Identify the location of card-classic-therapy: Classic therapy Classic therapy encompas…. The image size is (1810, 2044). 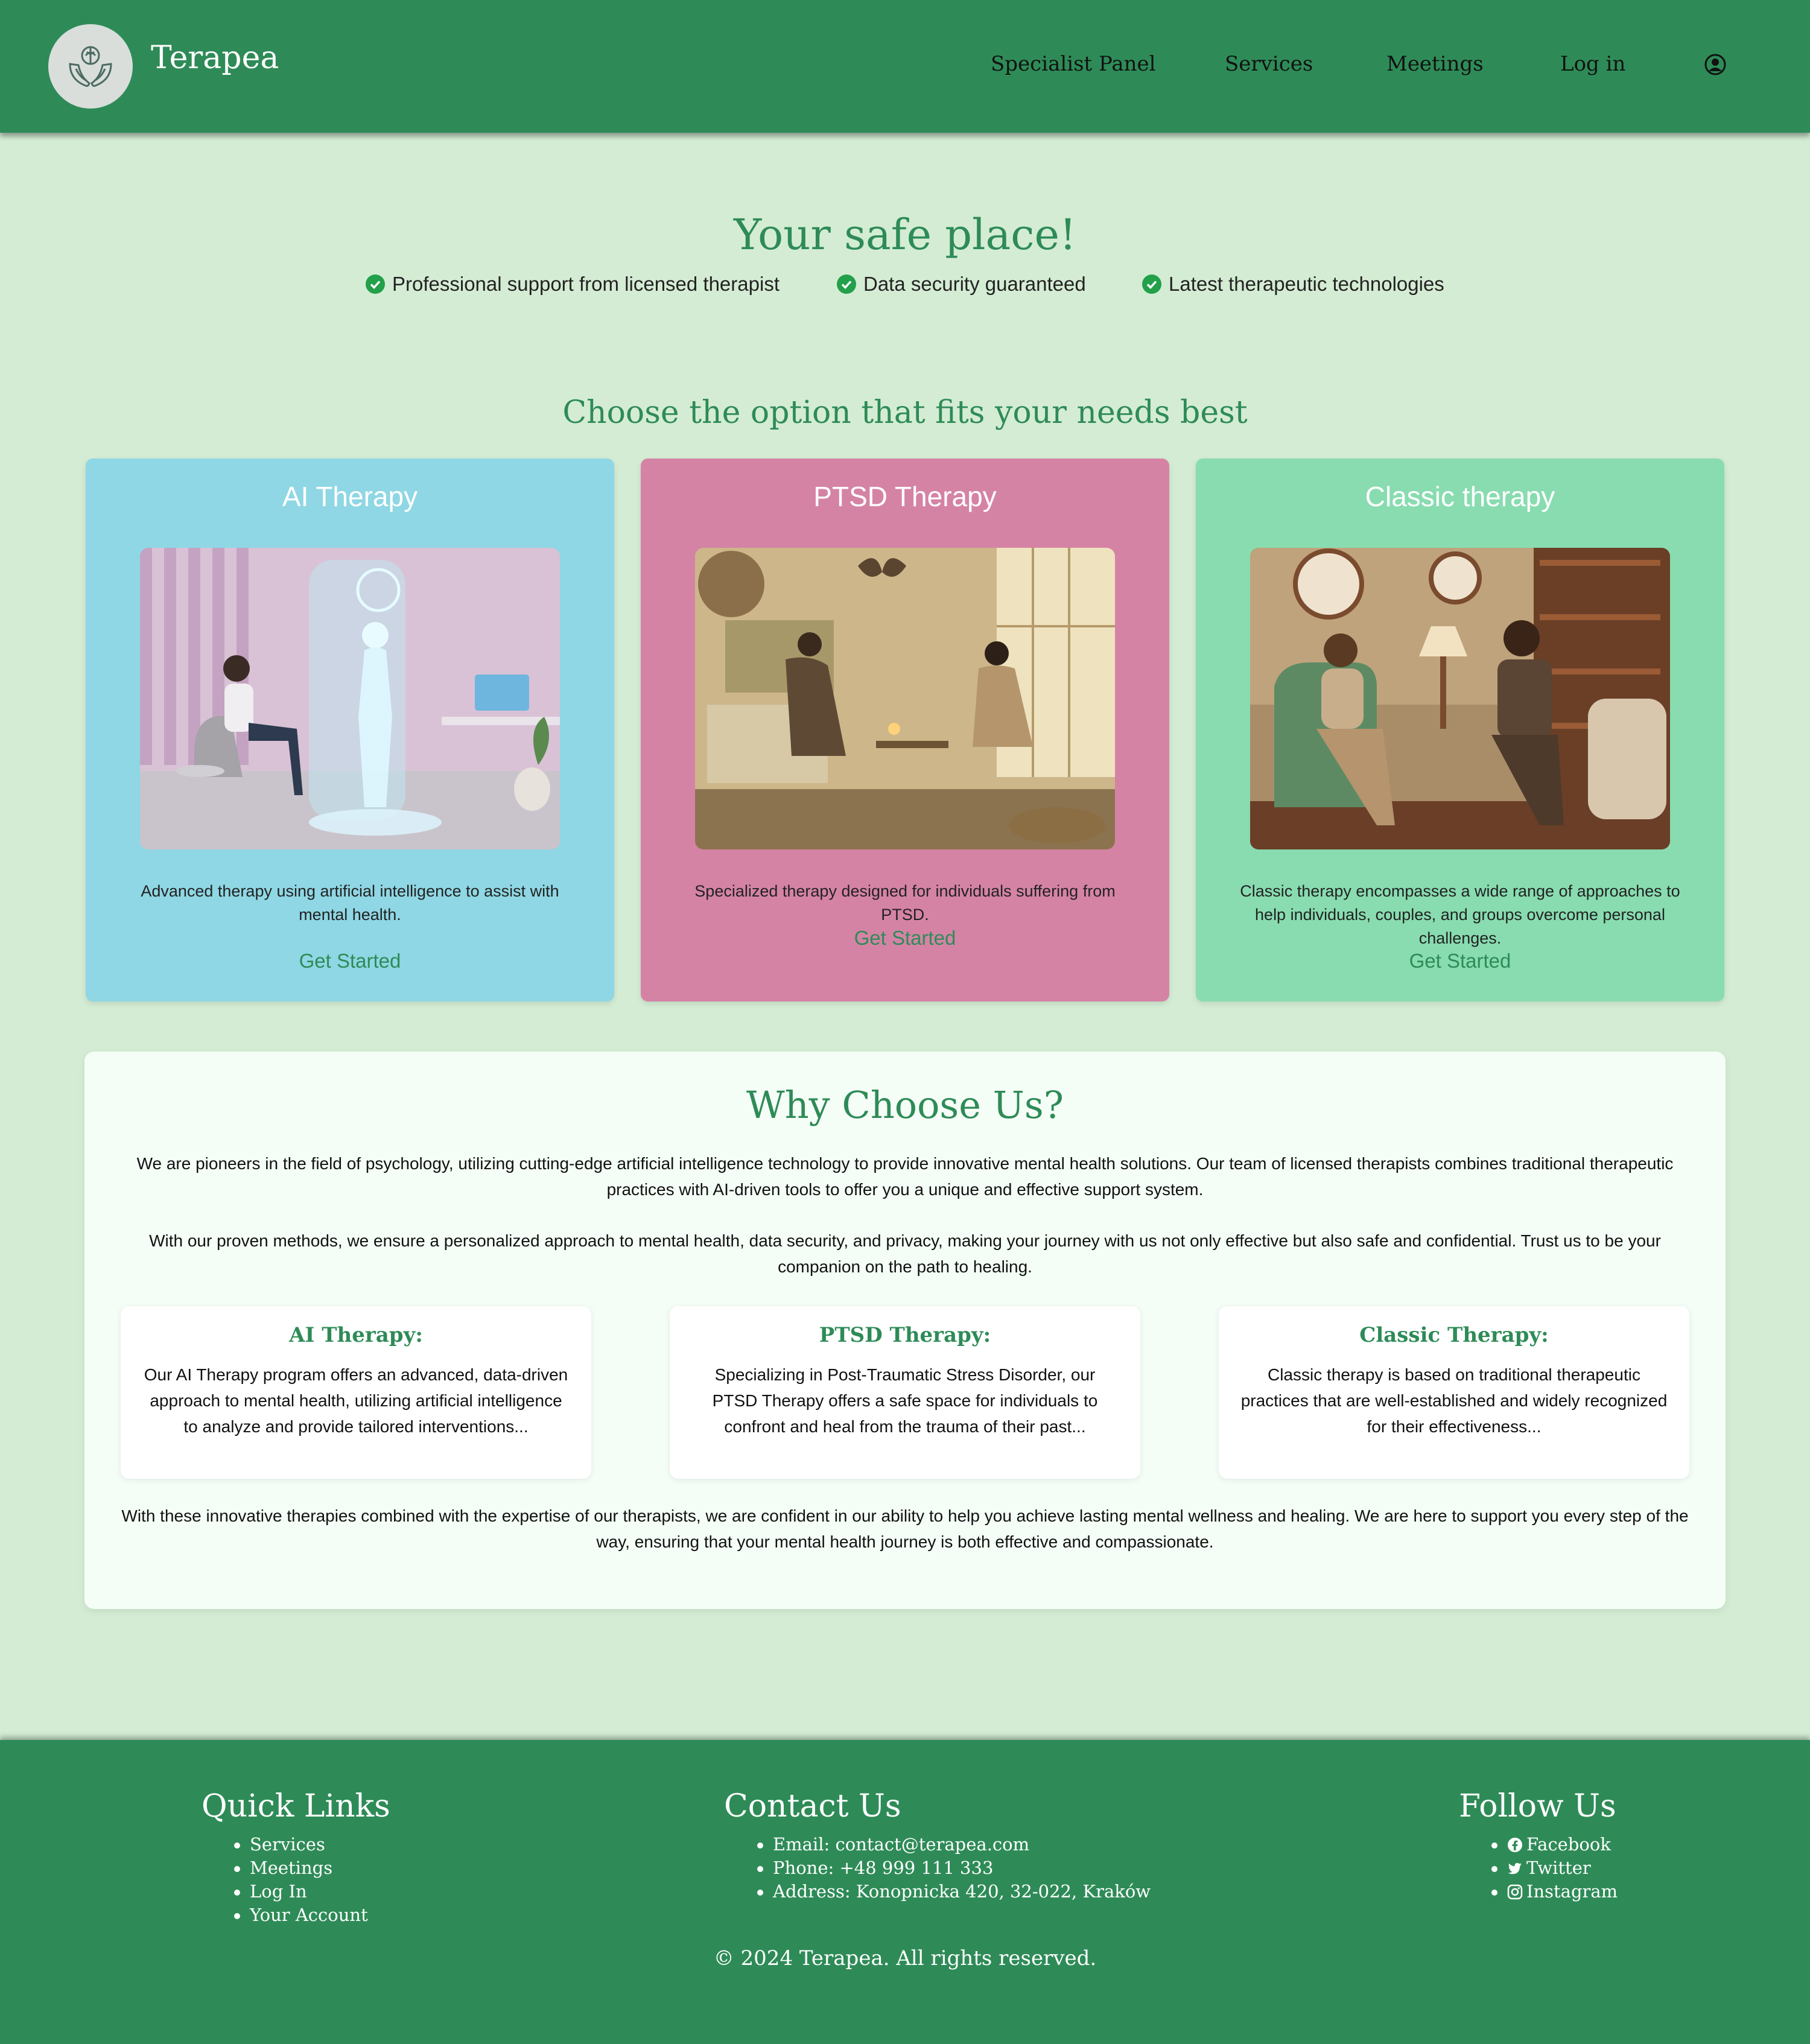
(1460, 730).